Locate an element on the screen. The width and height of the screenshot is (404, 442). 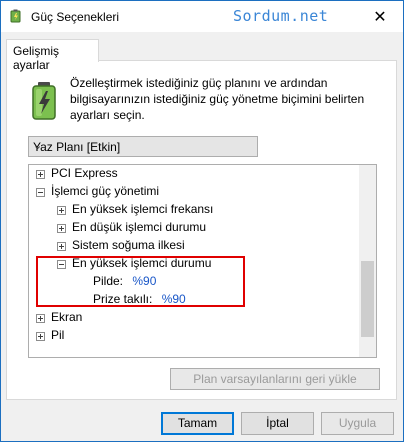
collapse-minus-icon is located at coordinates (40, 192).